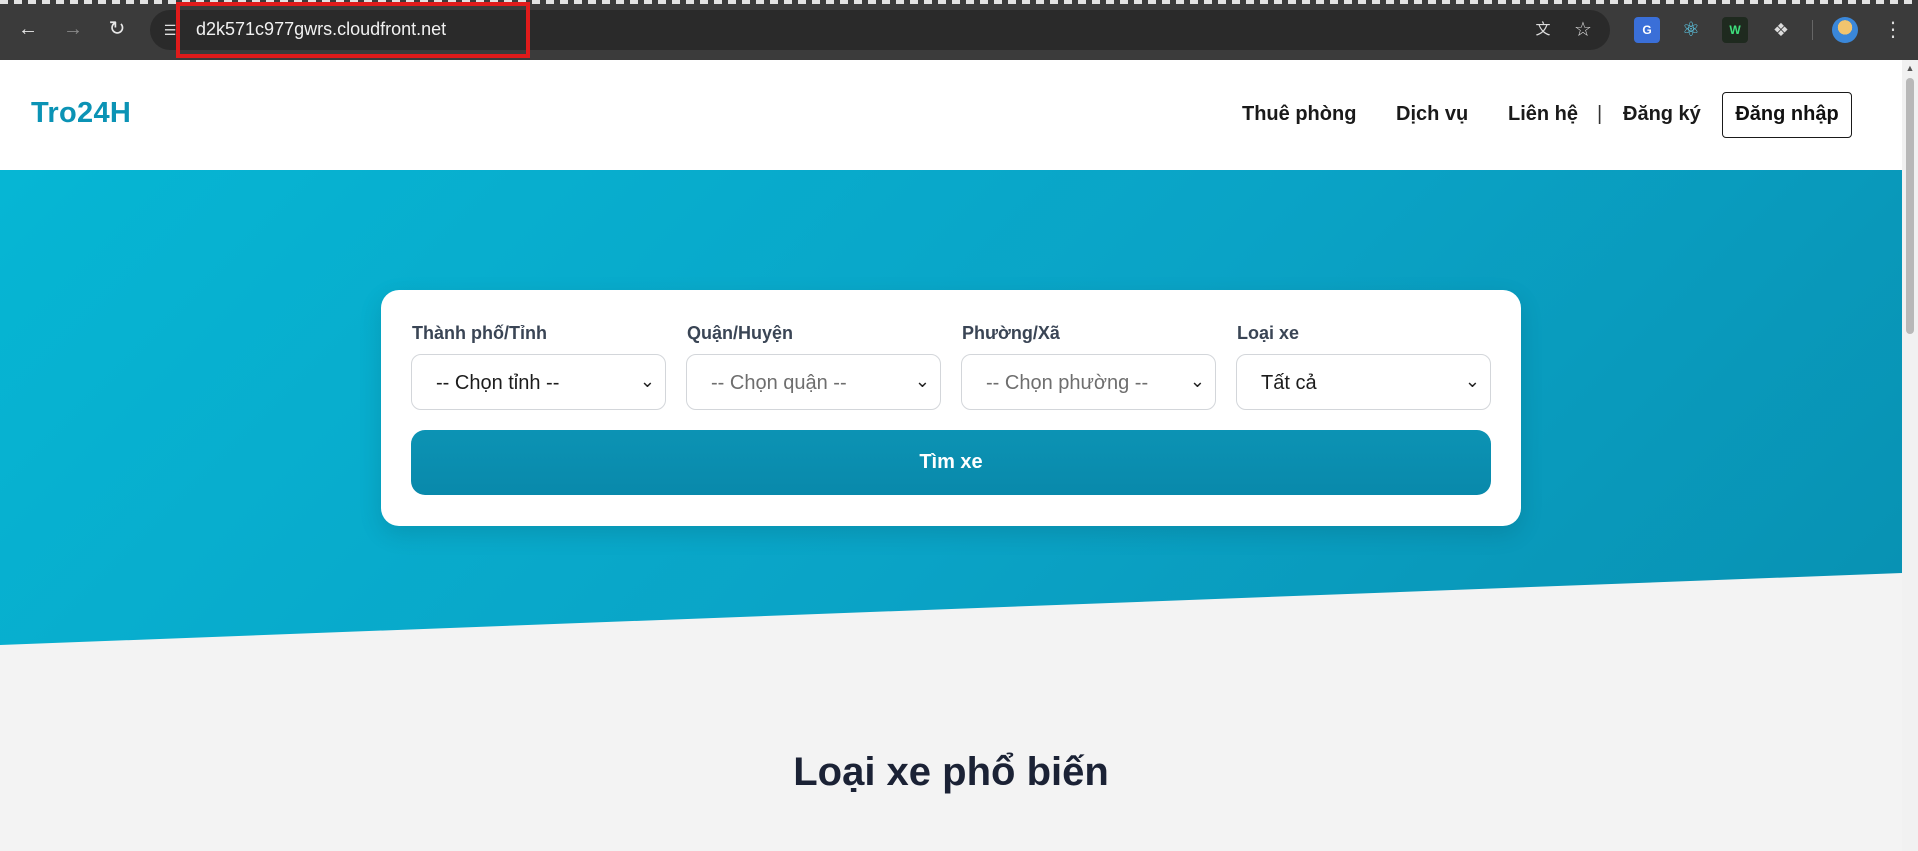 This screenshot has height=851, width=1918. Describe the element at coordinates (1781, 30) in the screenshot. I see `extensions-puzzle-icon: ❖` at that location.